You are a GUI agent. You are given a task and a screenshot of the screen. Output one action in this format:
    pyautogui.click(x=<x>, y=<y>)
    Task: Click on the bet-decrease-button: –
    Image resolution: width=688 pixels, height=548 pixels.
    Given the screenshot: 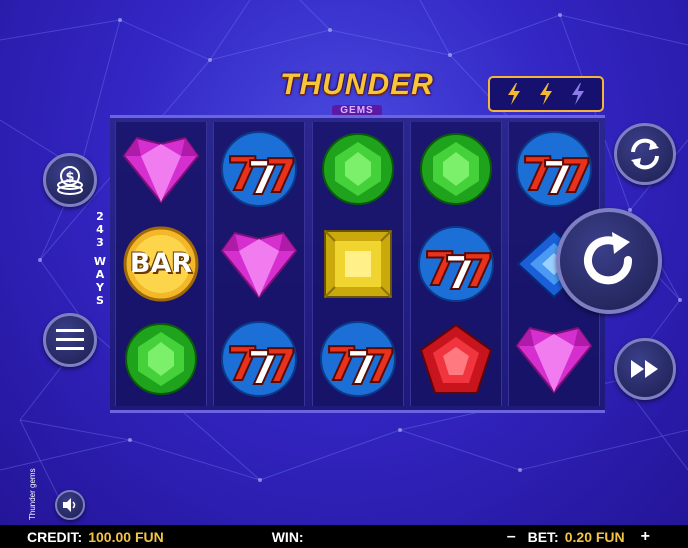 What is the action you would take?
    pyautogui.click(x=511, y=537)
    